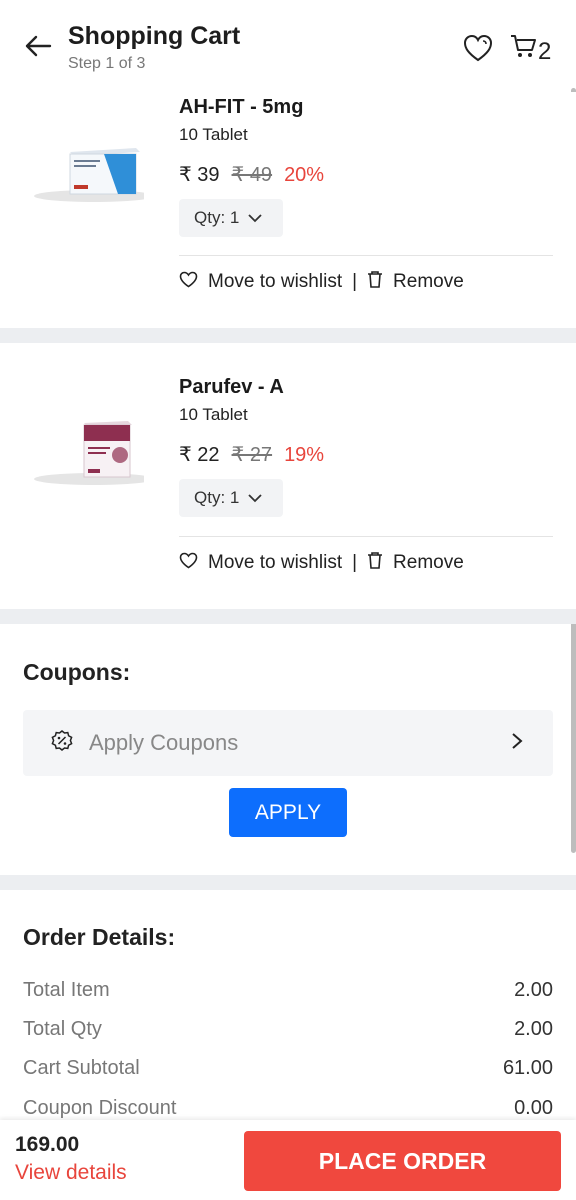 The height and width of the screenshot is (1200, 576). I want to click on mrp-price: ₹ 49, so click(252, 175).